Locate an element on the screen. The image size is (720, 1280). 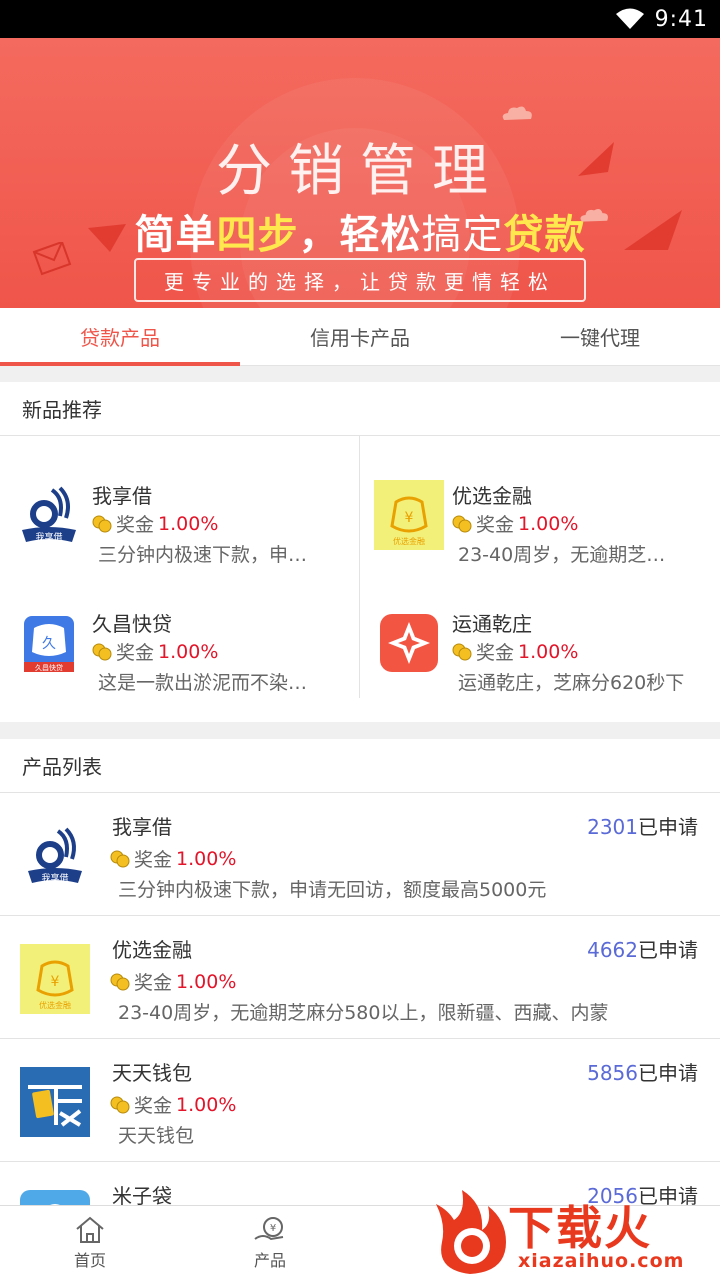
tab-loan-products: 贷款产品 is located at coordinates (120, 337).